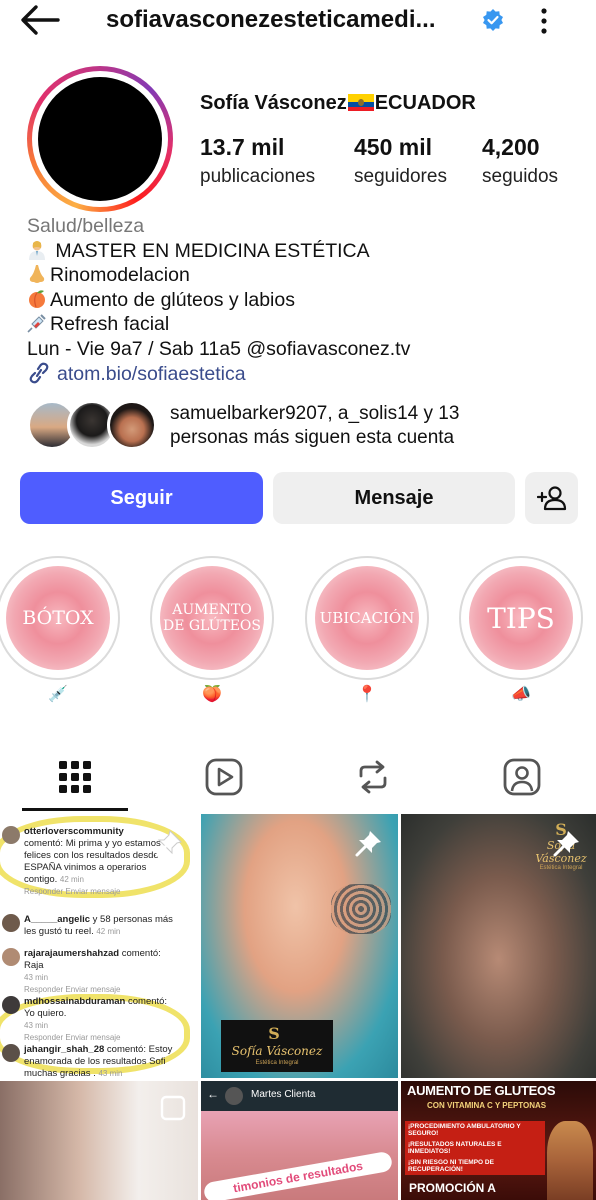  What do you see at coordinates (544, 20) in the screenshot?
I see `more-vertical-icon` at bounding box center [544, 20].